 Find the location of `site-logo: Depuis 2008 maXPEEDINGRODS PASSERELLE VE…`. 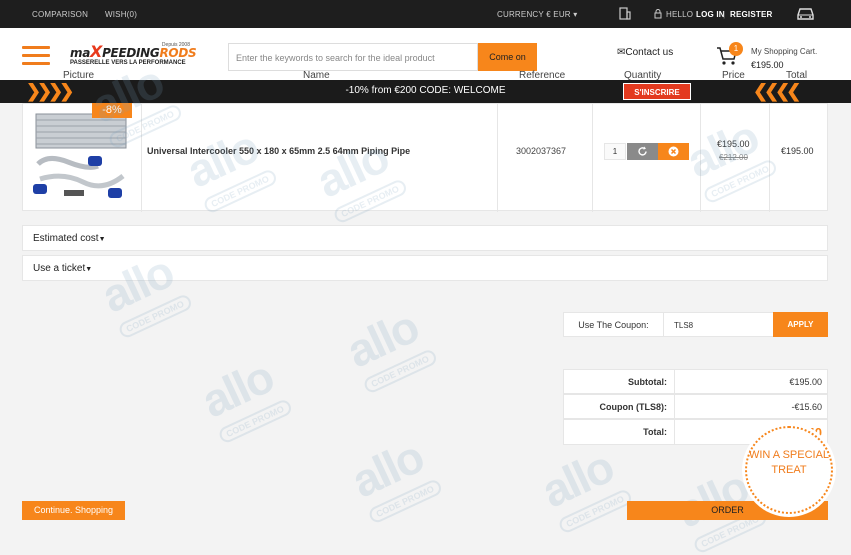

site-logo: Depuis 2008 maXPEEDINGRODS PASSERELLE VE… is located at coordinates (133, 56).